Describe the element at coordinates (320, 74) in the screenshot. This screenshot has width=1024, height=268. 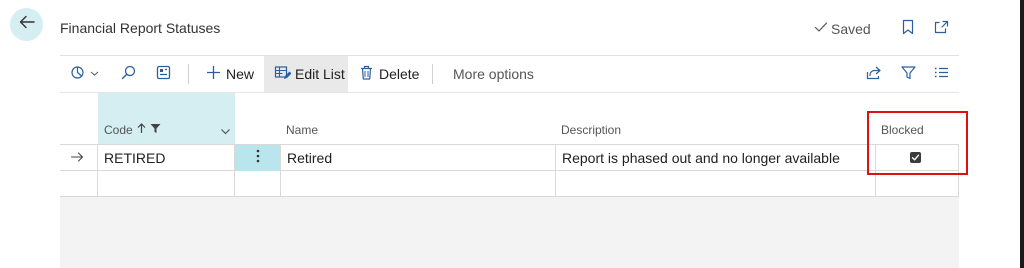
I see `edit-list-label: Edit List` at that location.